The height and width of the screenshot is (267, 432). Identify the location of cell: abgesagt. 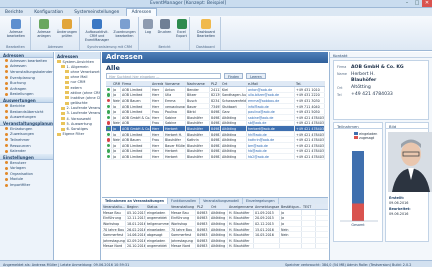
(158, 234).